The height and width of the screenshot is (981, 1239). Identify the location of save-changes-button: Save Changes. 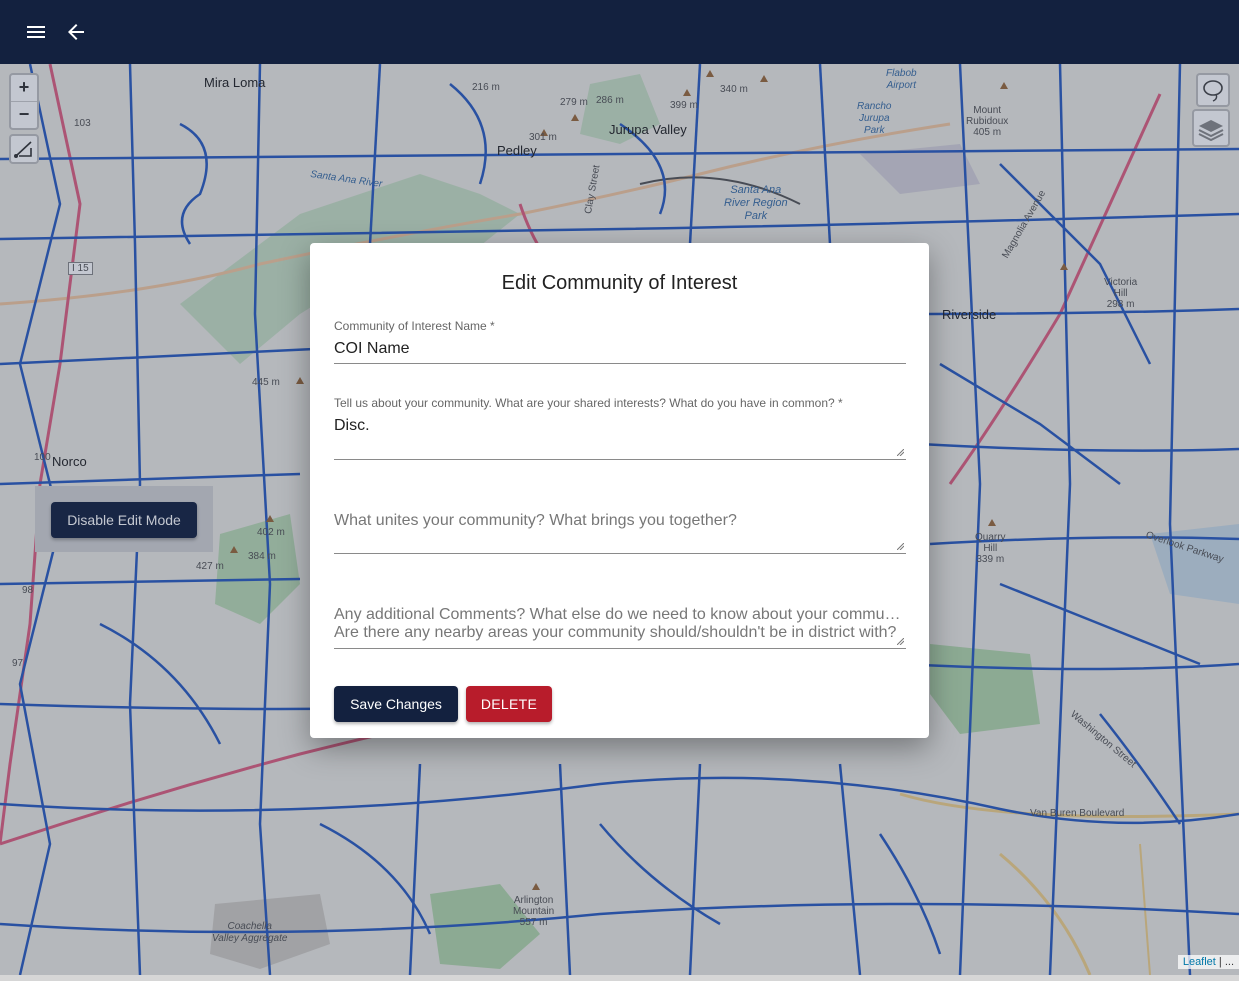
(396, 704).